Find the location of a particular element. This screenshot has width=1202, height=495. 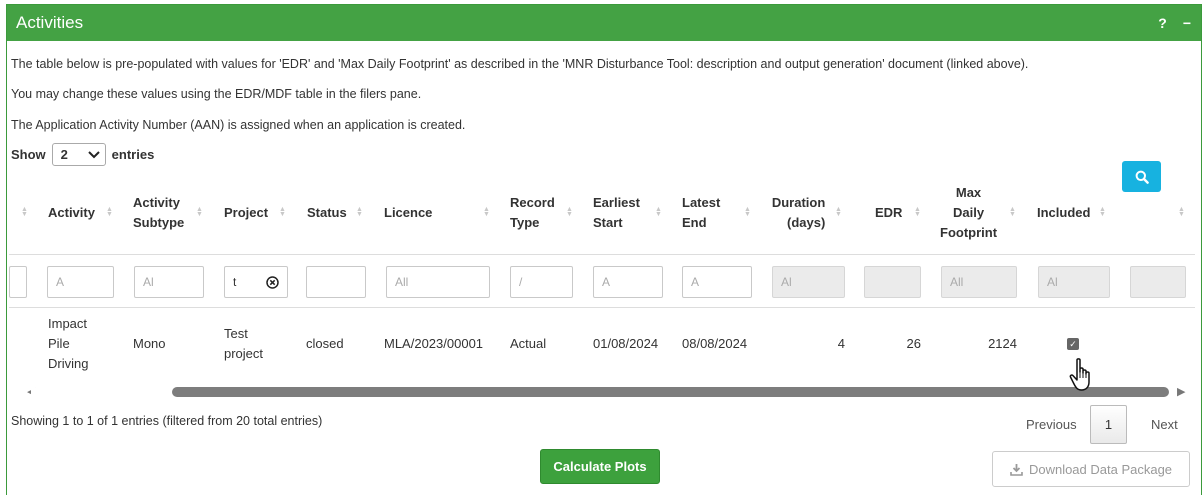

column-header-activity: Activity is located at coordinates (71, 213).